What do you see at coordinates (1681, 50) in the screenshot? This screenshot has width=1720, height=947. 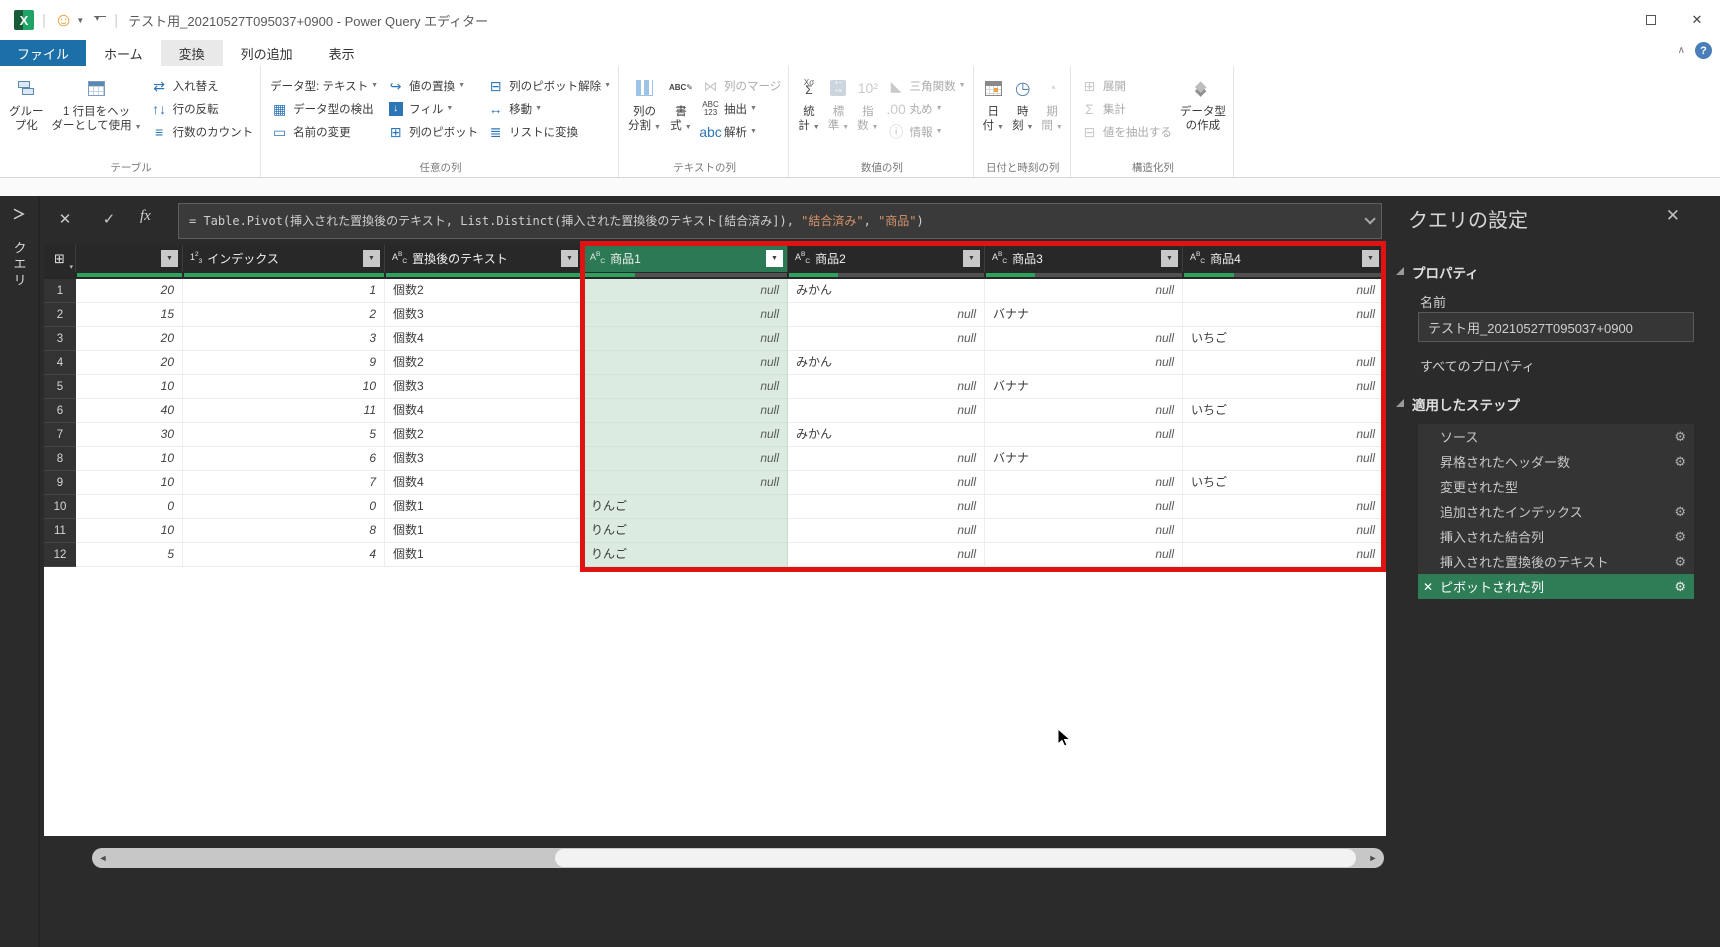 I see `collapse-ribbon-icon: ∧` at bounding box center [1681, 50].